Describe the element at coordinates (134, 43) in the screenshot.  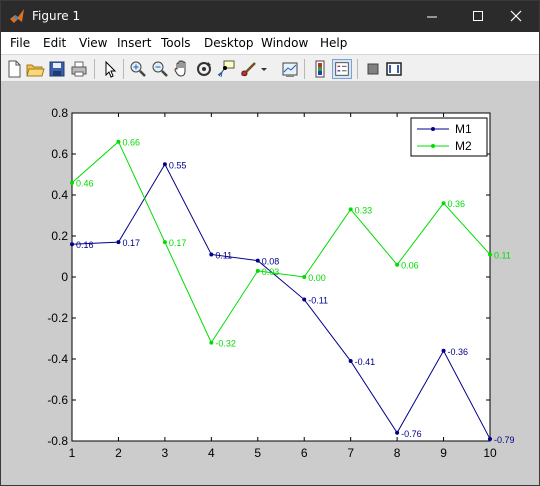
I see `menu-insert: Insert` at that location.